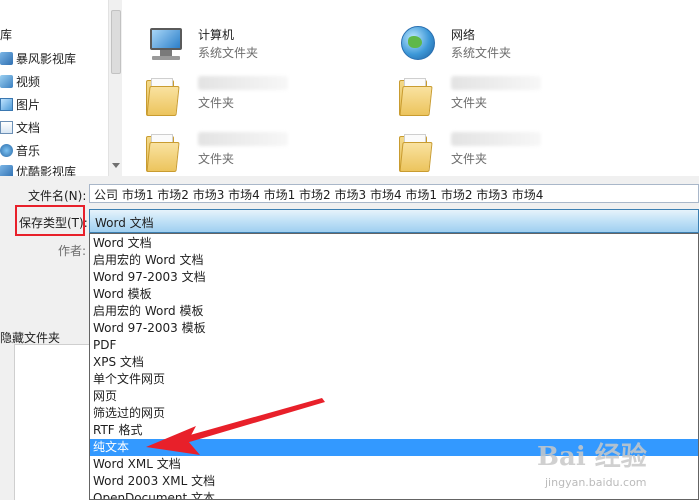 The image size is (699, 500). Describe the element at coordinates (46, 170) in the screenshot. I see `nav-item-label: 优酷影视库` at that location.